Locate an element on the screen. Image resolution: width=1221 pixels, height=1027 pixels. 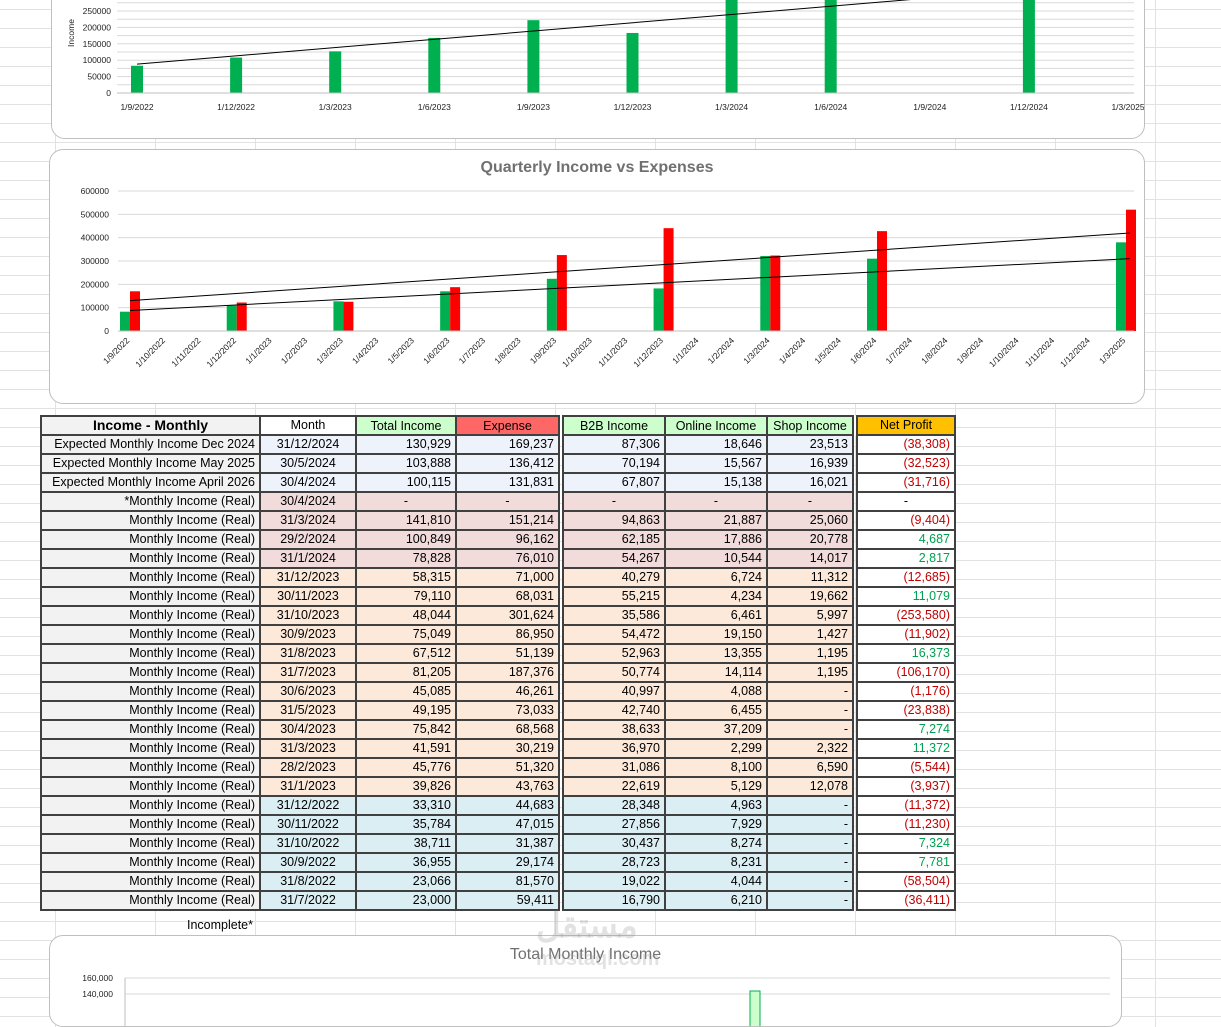
row-net-profit: - is located at coordinates (906, 501).